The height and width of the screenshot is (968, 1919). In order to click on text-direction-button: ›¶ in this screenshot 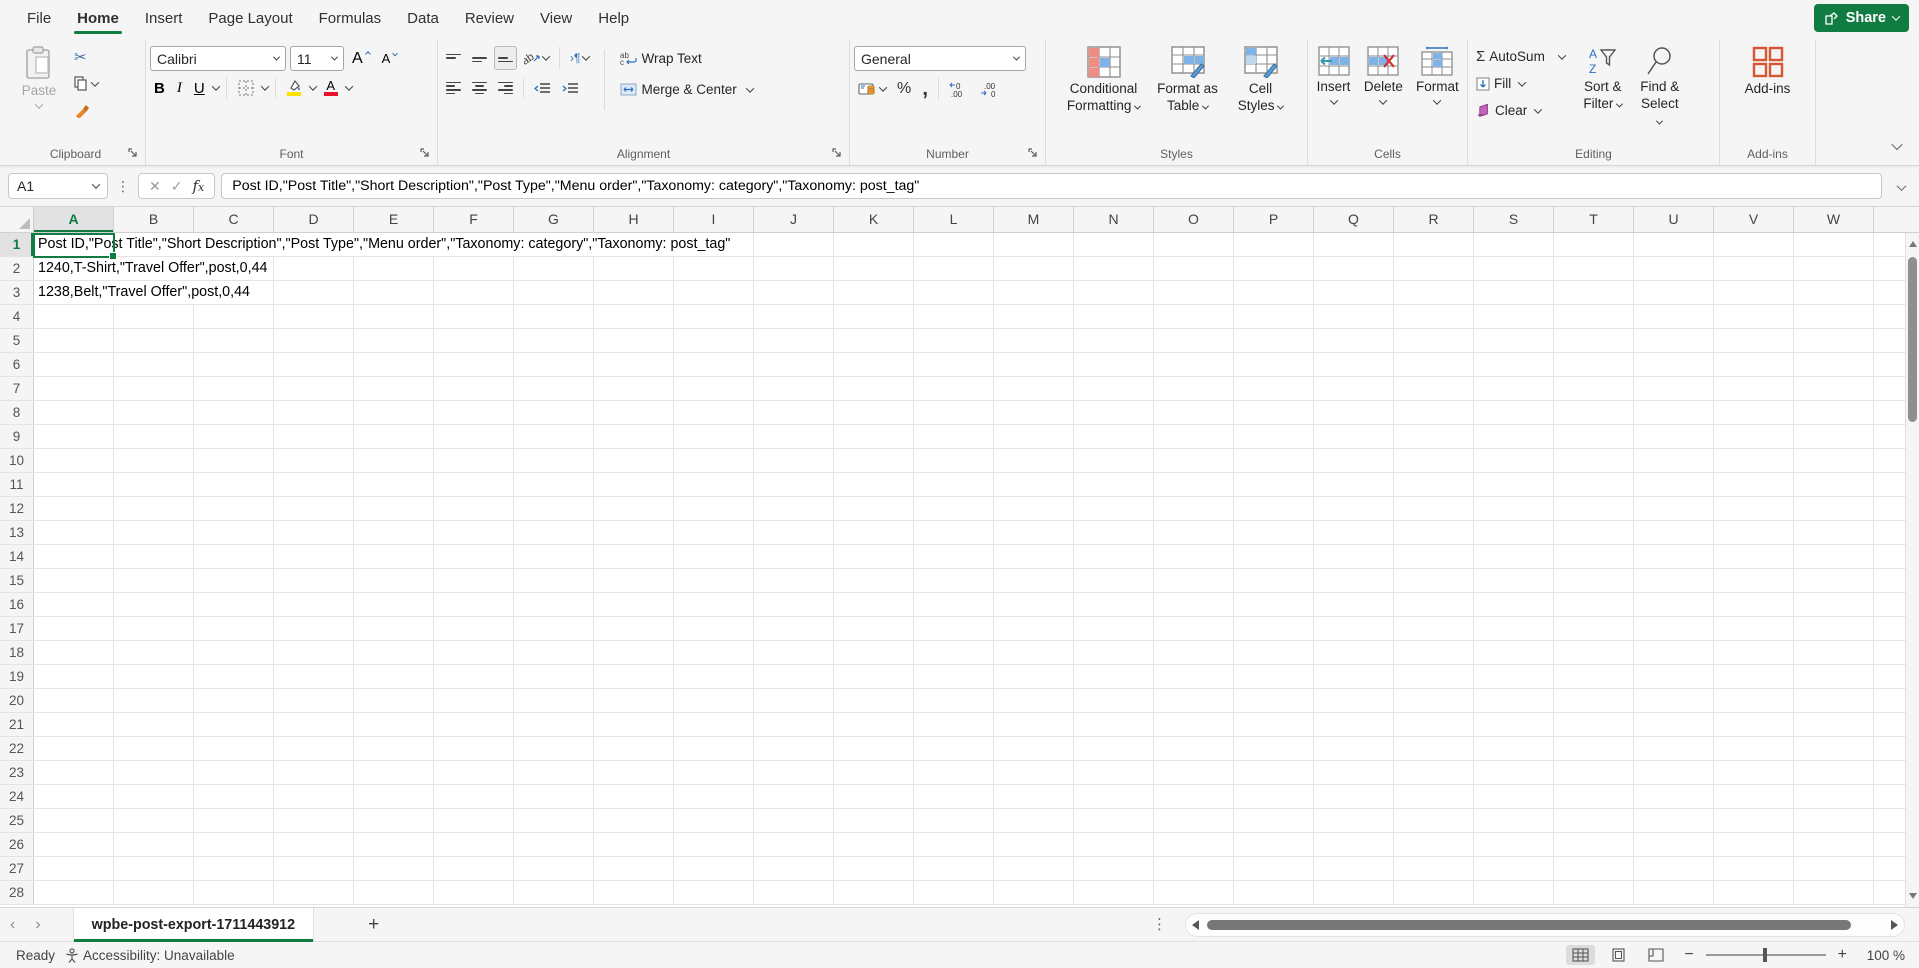, I will do `click(579, 58)`.